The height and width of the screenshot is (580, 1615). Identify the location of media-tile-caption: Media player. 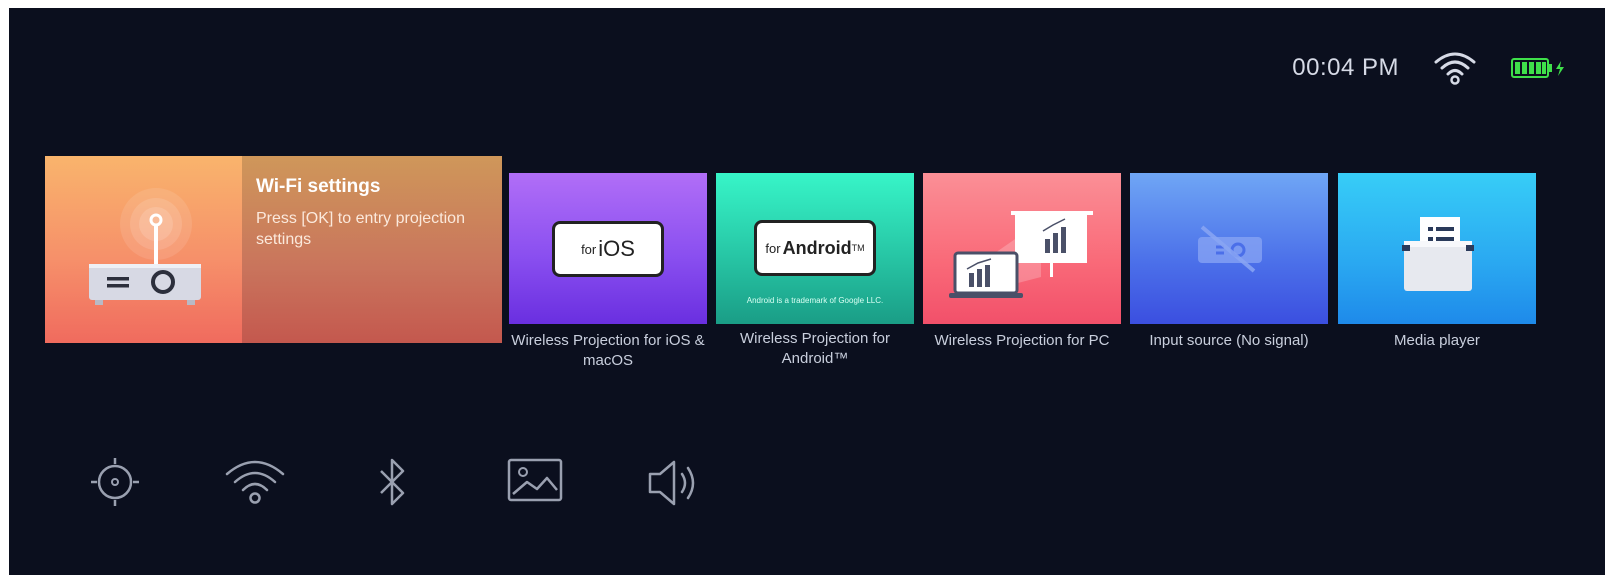
(1437, 340).